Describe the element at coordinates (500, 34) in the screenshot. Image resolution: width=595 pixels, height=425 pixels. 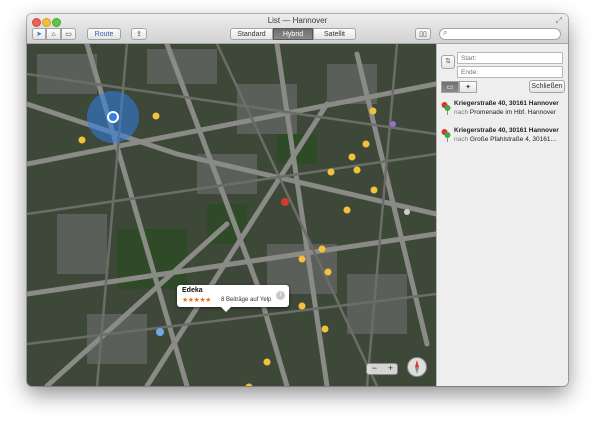
I see `search-input: ⌕` at that location.